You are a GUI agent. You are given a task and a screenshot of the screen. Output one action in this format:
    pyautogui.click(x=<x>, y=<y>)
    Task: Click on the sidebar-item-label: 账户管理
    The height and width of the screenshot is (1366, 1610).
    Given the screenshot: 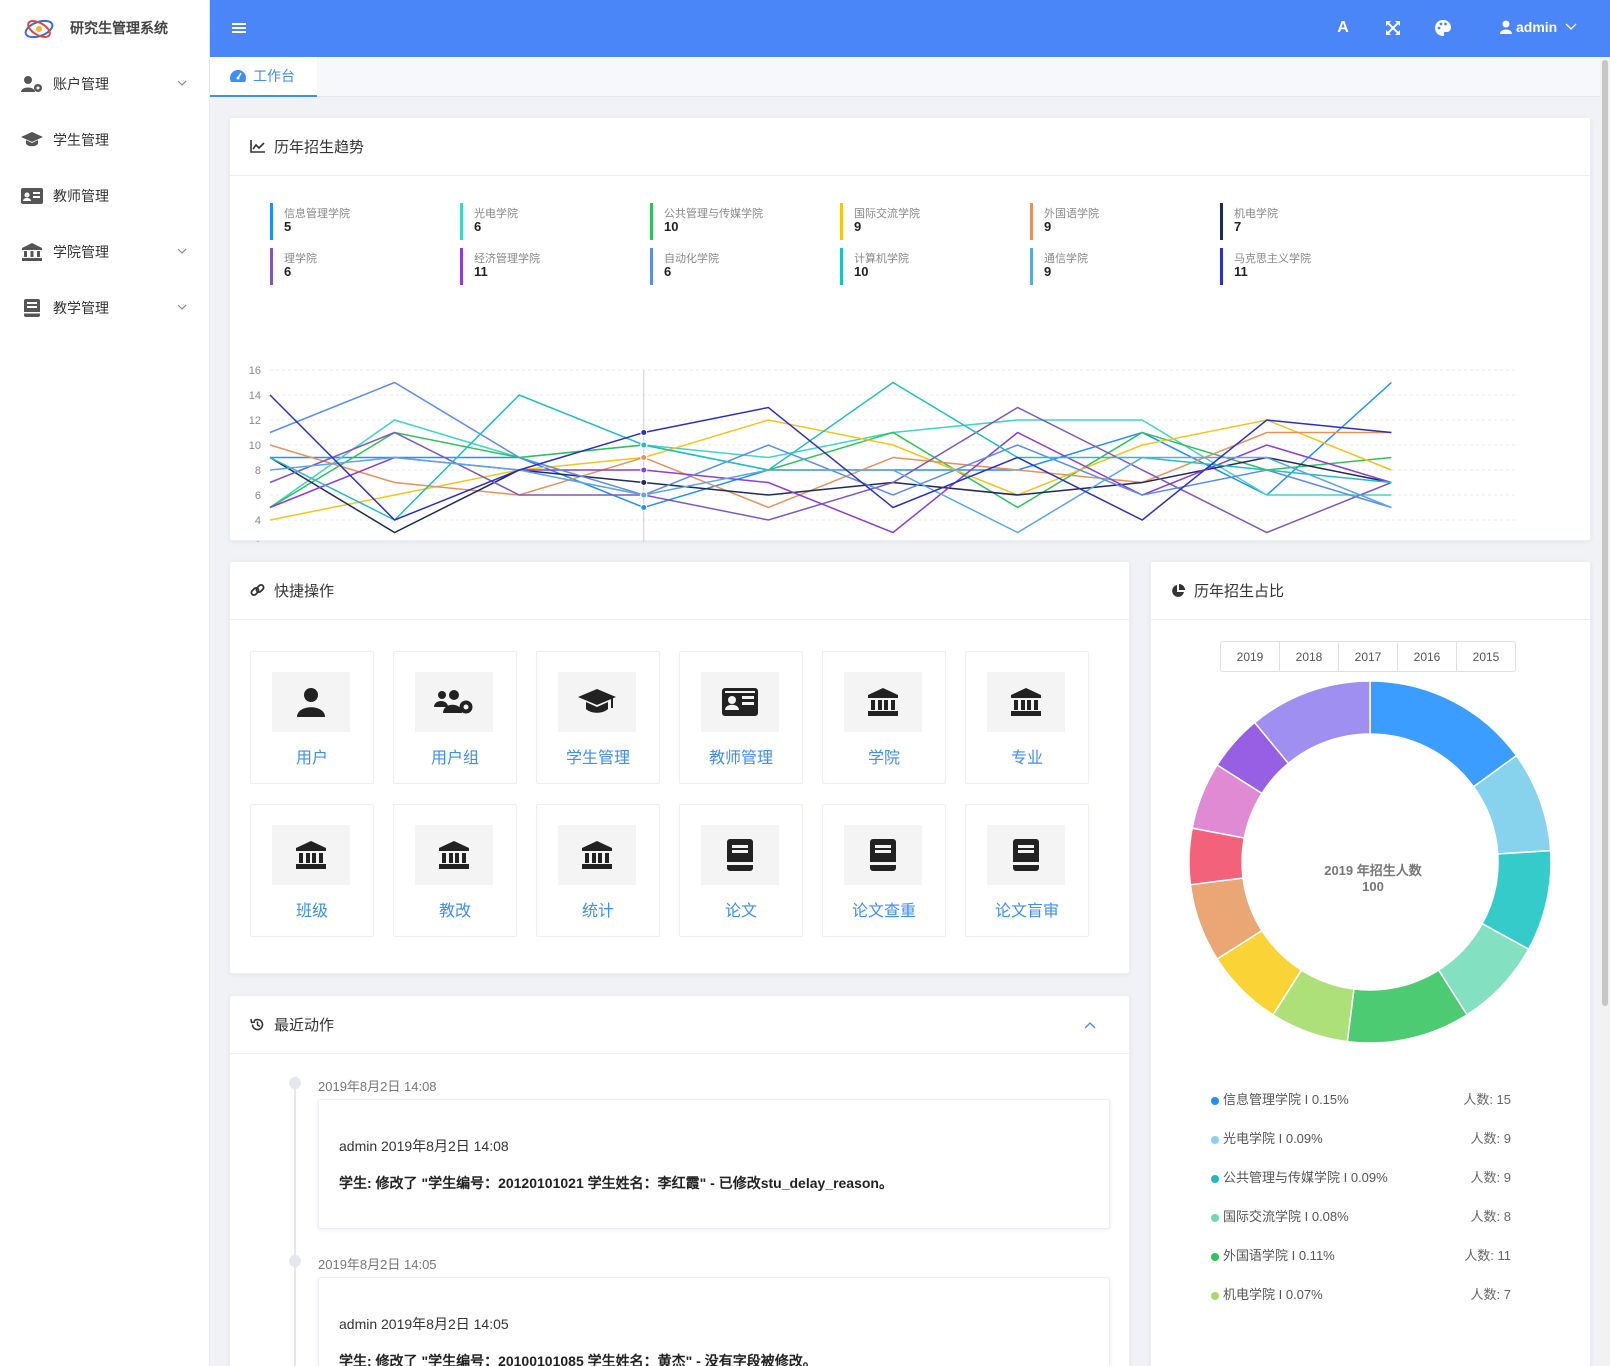 What is the action you would take?
    pyautogui.click(x=81, y=84)
    